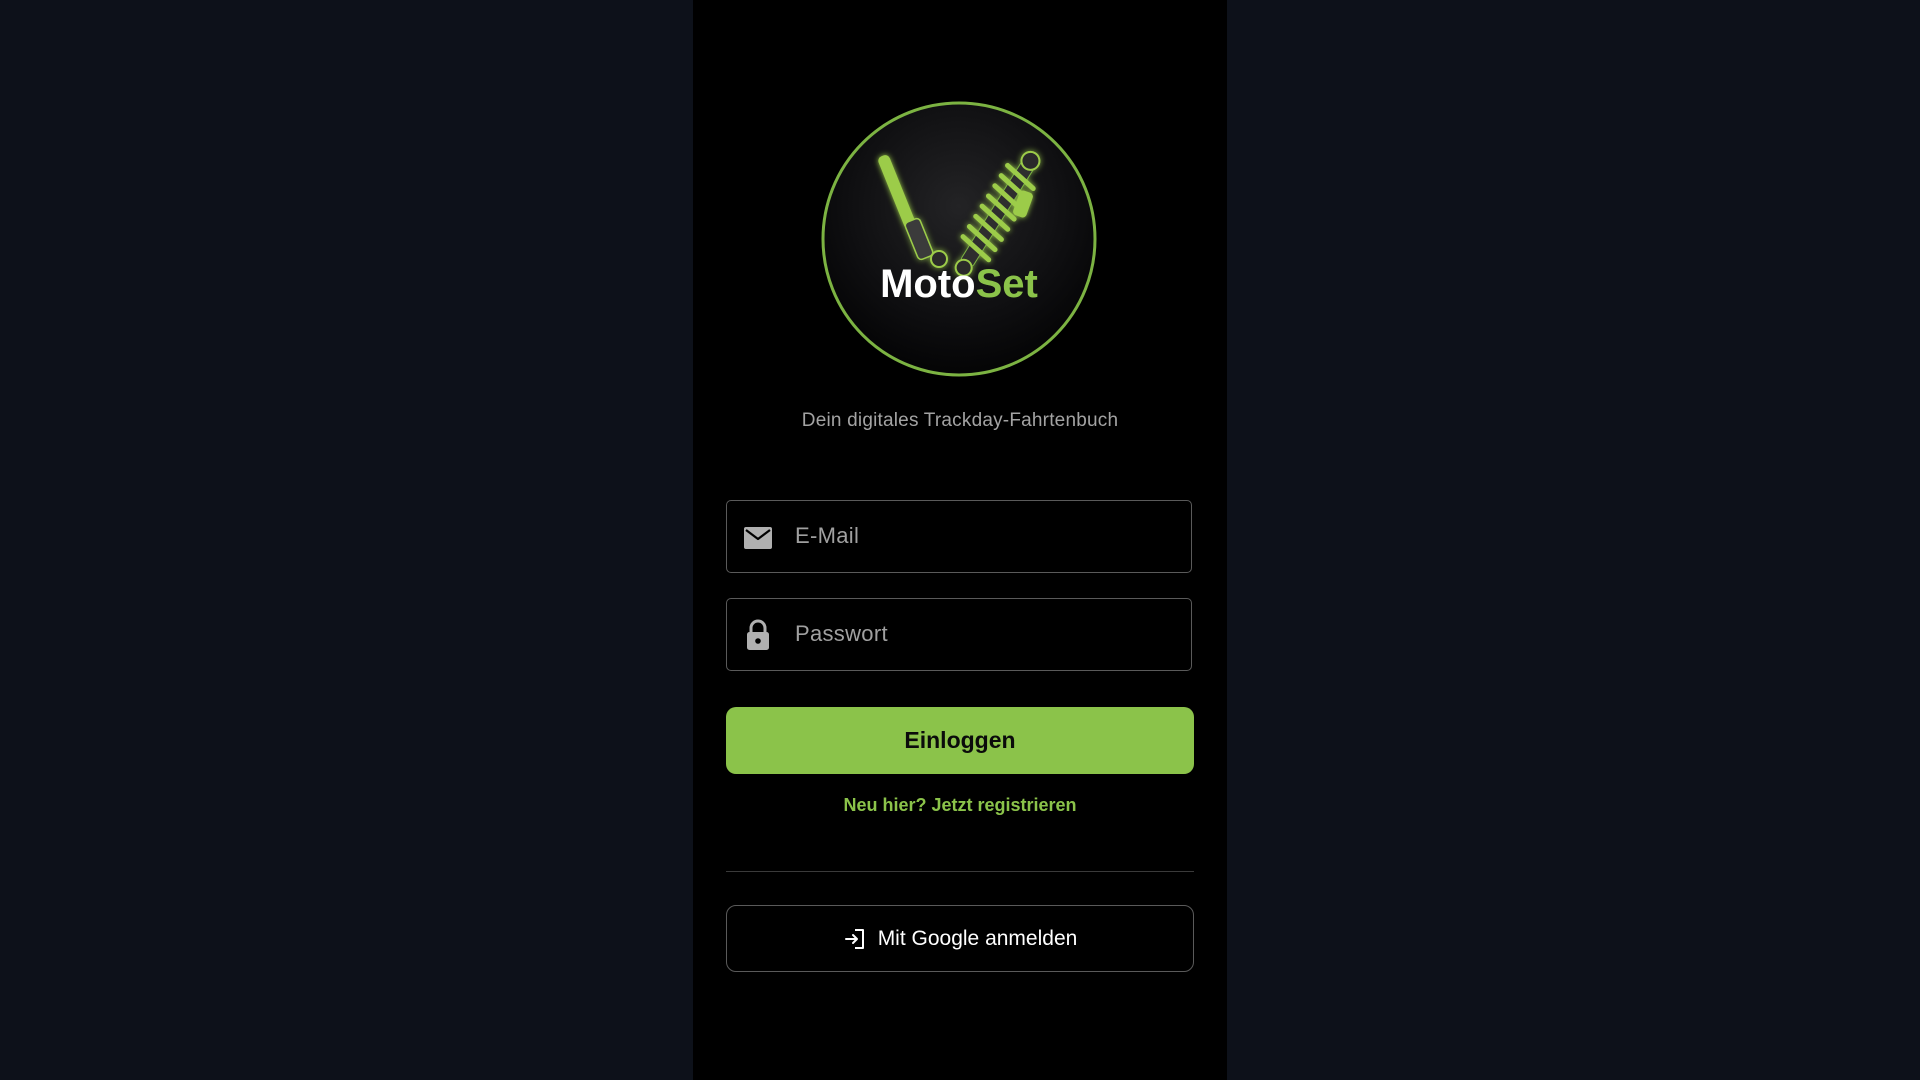 The image size is (1920, 1080). I want to click on divider, so click(960, 871).